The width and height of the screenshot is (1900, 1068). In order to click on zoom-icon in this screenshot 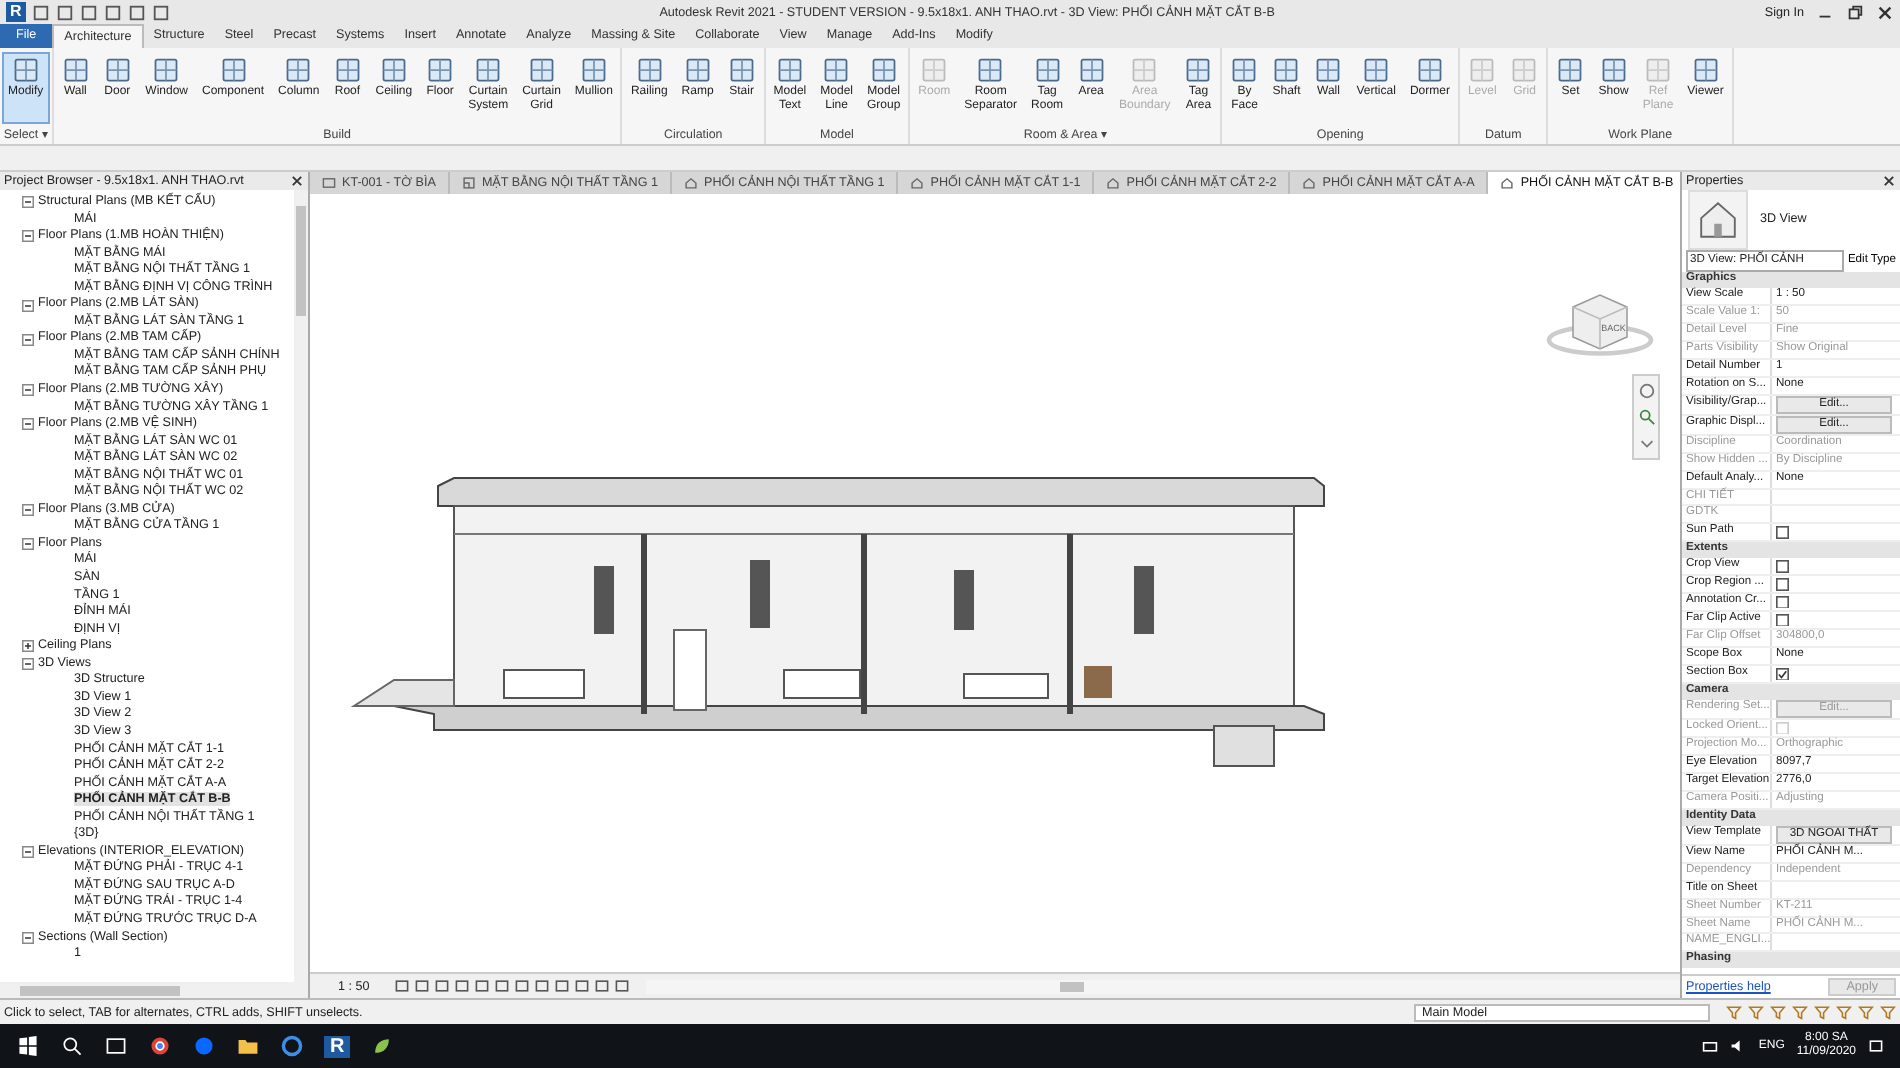, I will do `click(1646, 417)`.